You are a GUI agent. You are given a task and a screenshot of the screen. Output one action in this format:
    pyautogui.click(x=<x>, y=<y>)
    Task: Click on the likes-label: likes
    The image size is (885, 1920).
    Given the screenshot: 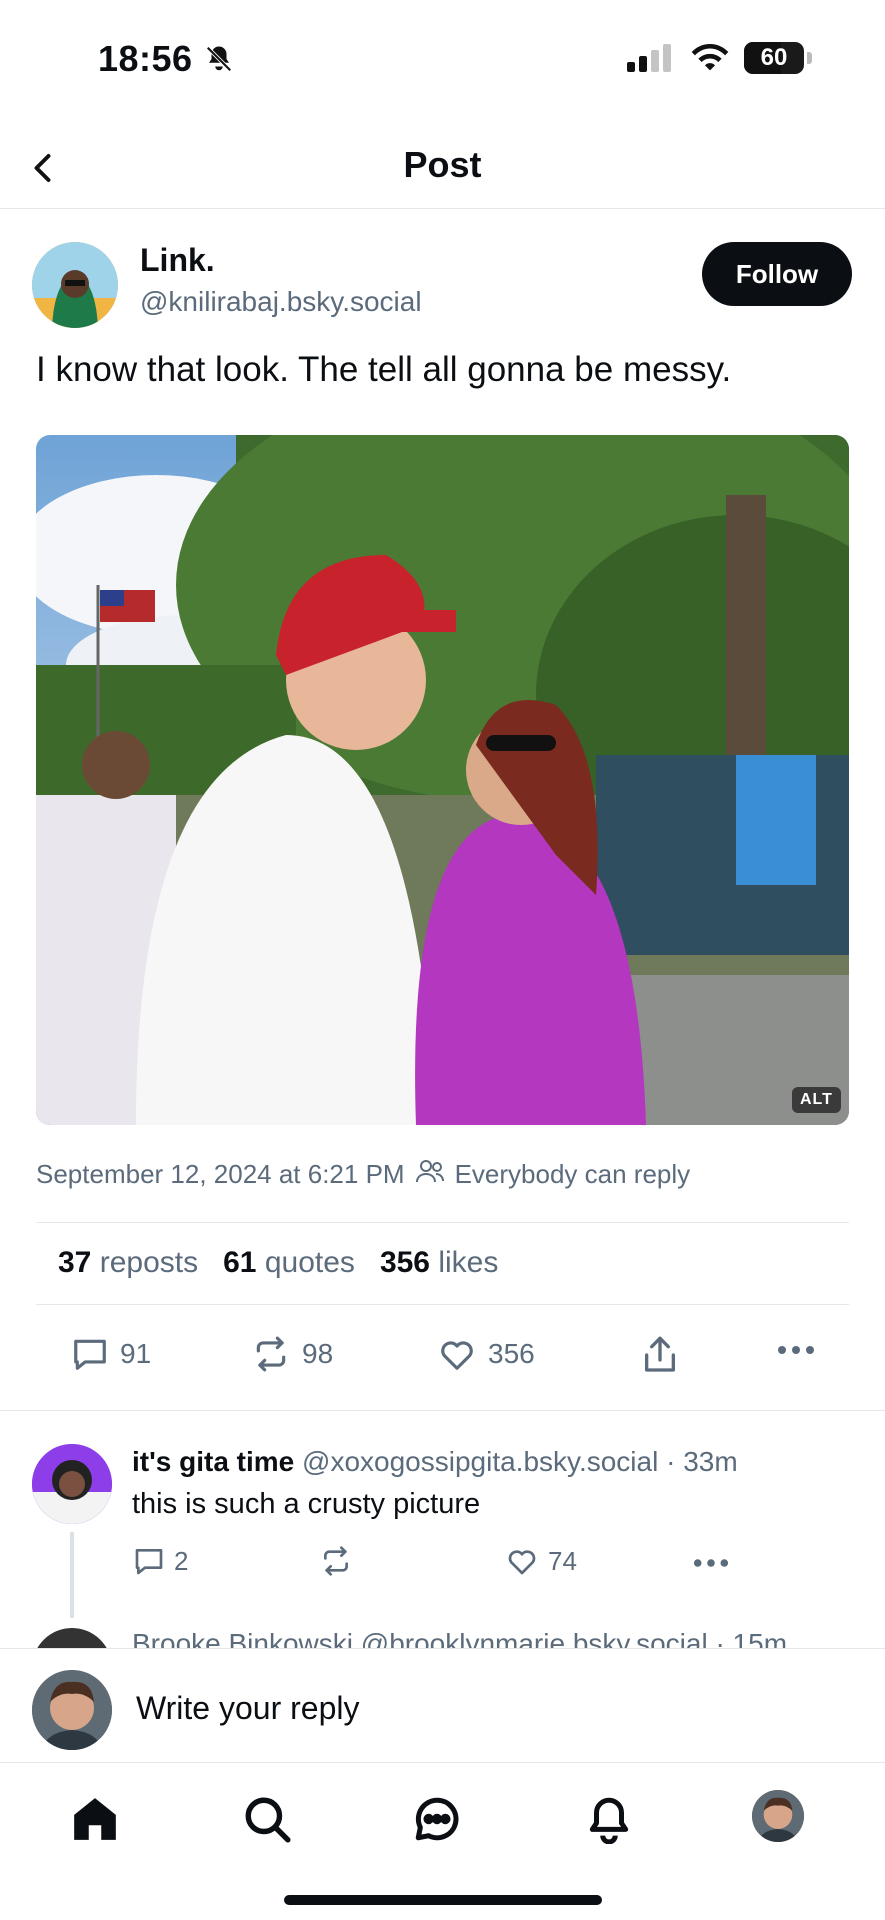 What is the action you would take?
    pyautogui.click(x=468, y=1262)
    